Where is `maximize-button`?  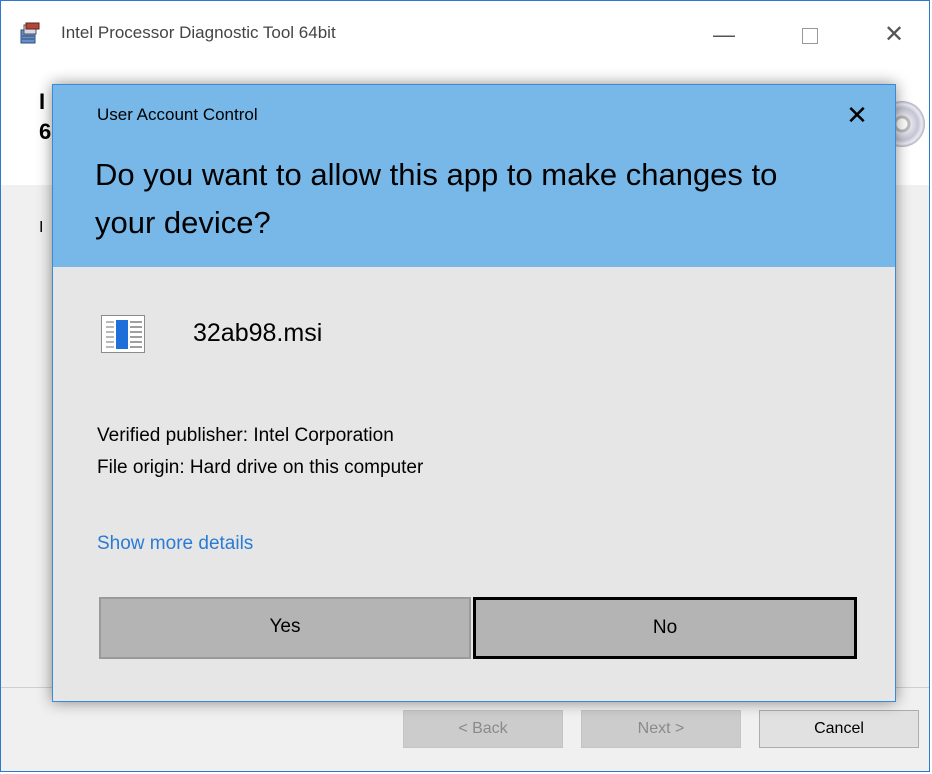 maximize-button is located at coordinates (810, 35).